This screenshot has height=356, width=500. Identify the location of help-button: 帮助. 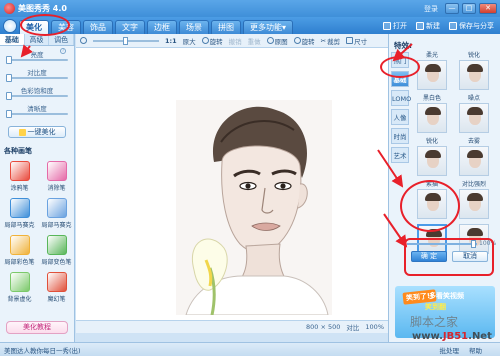
(475, 350).